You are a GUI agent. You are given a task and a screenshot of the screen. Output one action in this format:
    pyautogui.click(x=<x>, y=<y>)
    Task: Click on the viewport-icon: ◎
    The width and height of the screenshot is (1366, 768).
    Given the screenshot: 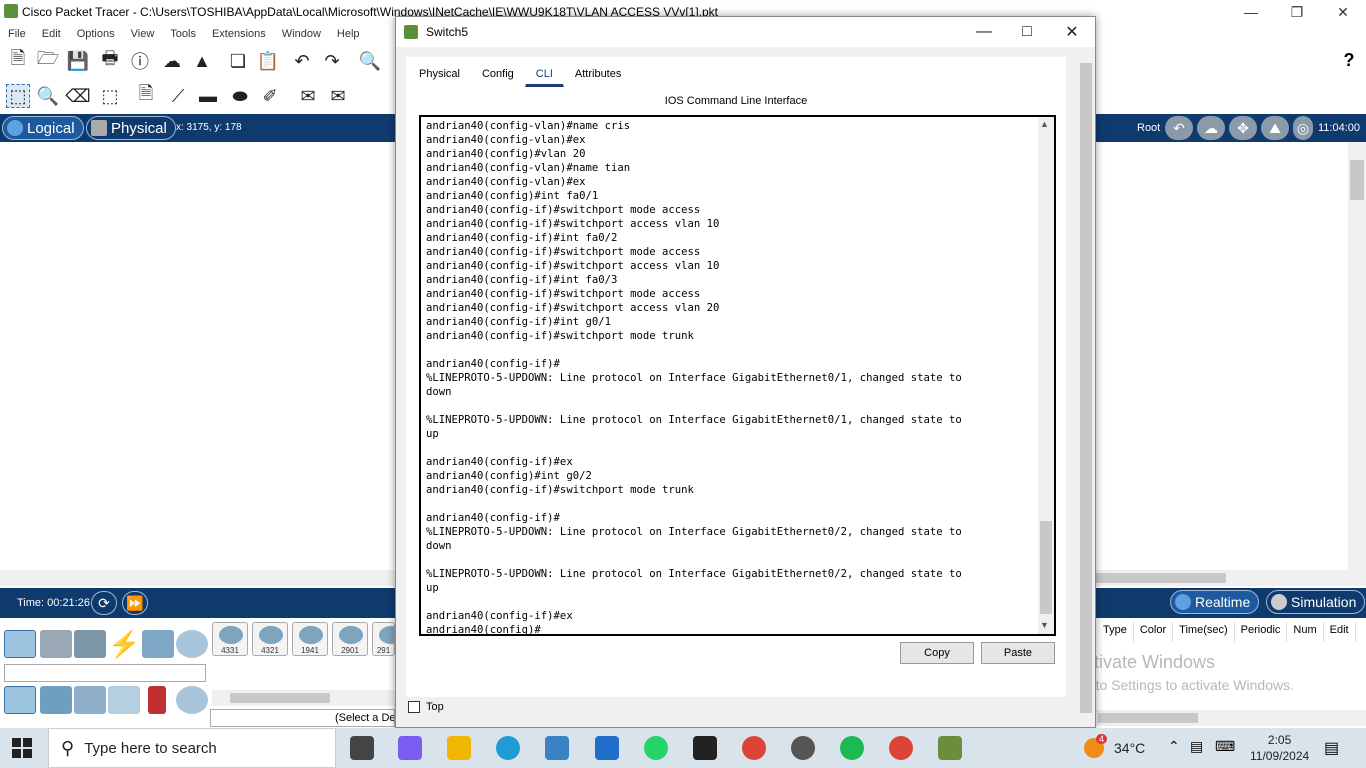 What is the action you would take?
    pyautogui.click(x=1303, y=128)
    